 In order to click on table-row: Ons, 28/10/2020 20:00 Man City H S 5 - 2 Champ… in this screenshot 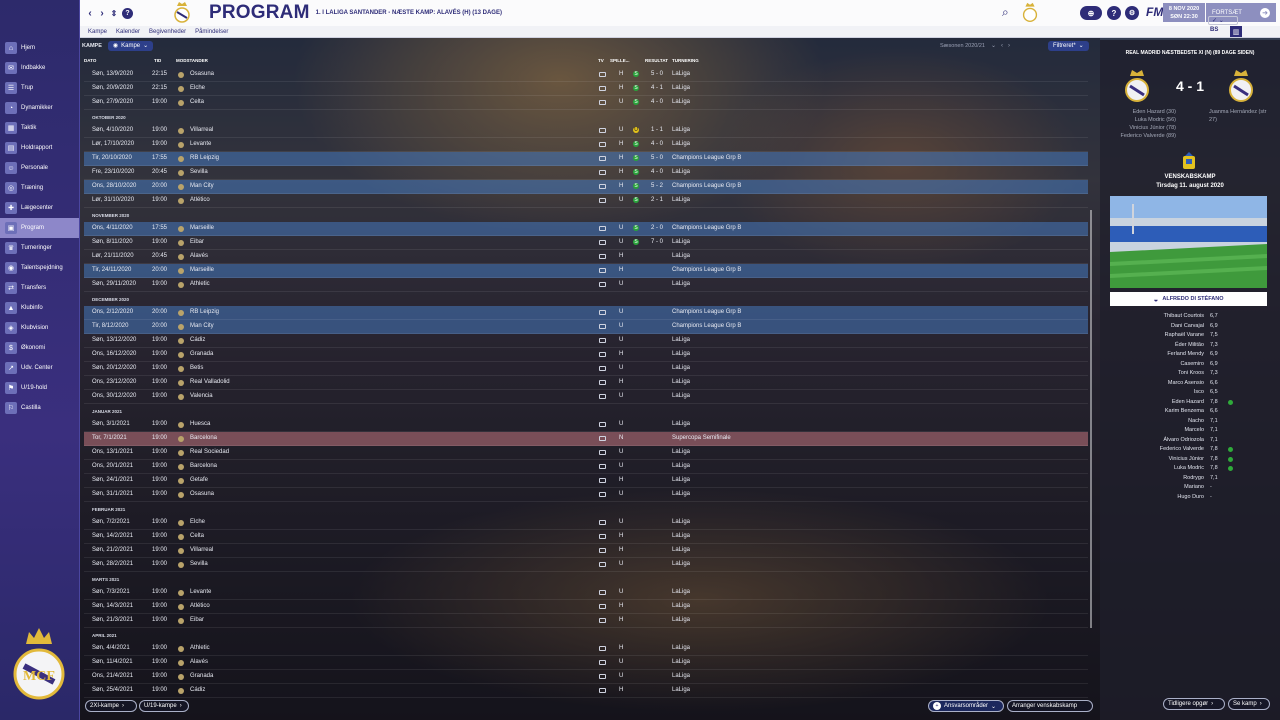, I will do `click(586, 187)`.